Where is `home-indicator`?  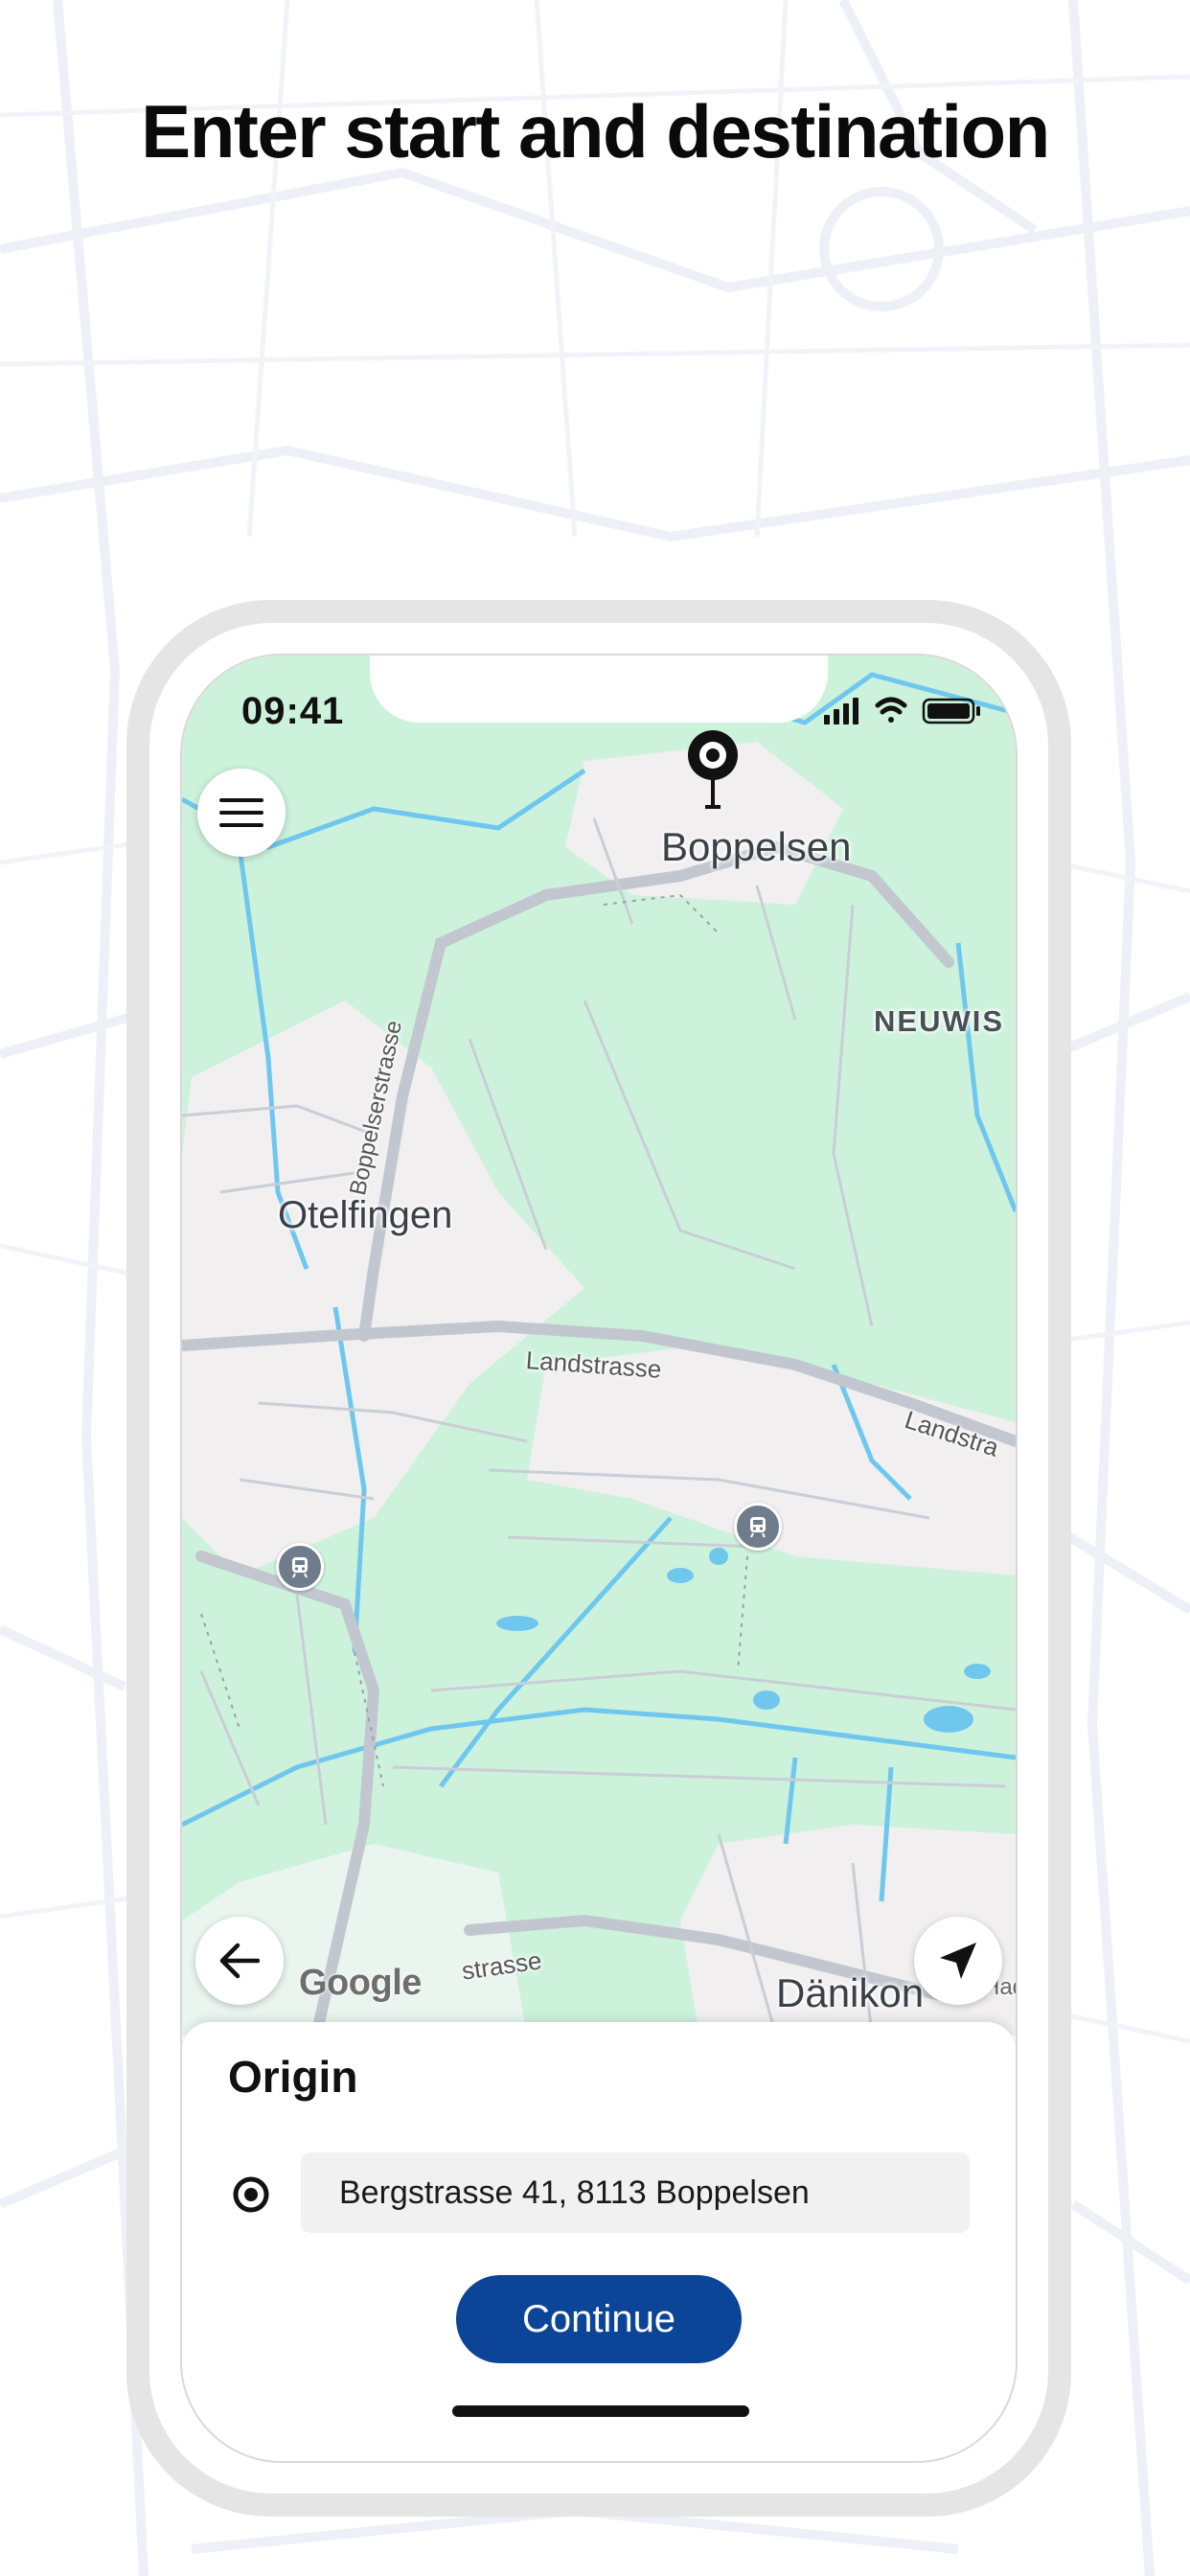
home-indicator is located at coordinates (601, 2411).